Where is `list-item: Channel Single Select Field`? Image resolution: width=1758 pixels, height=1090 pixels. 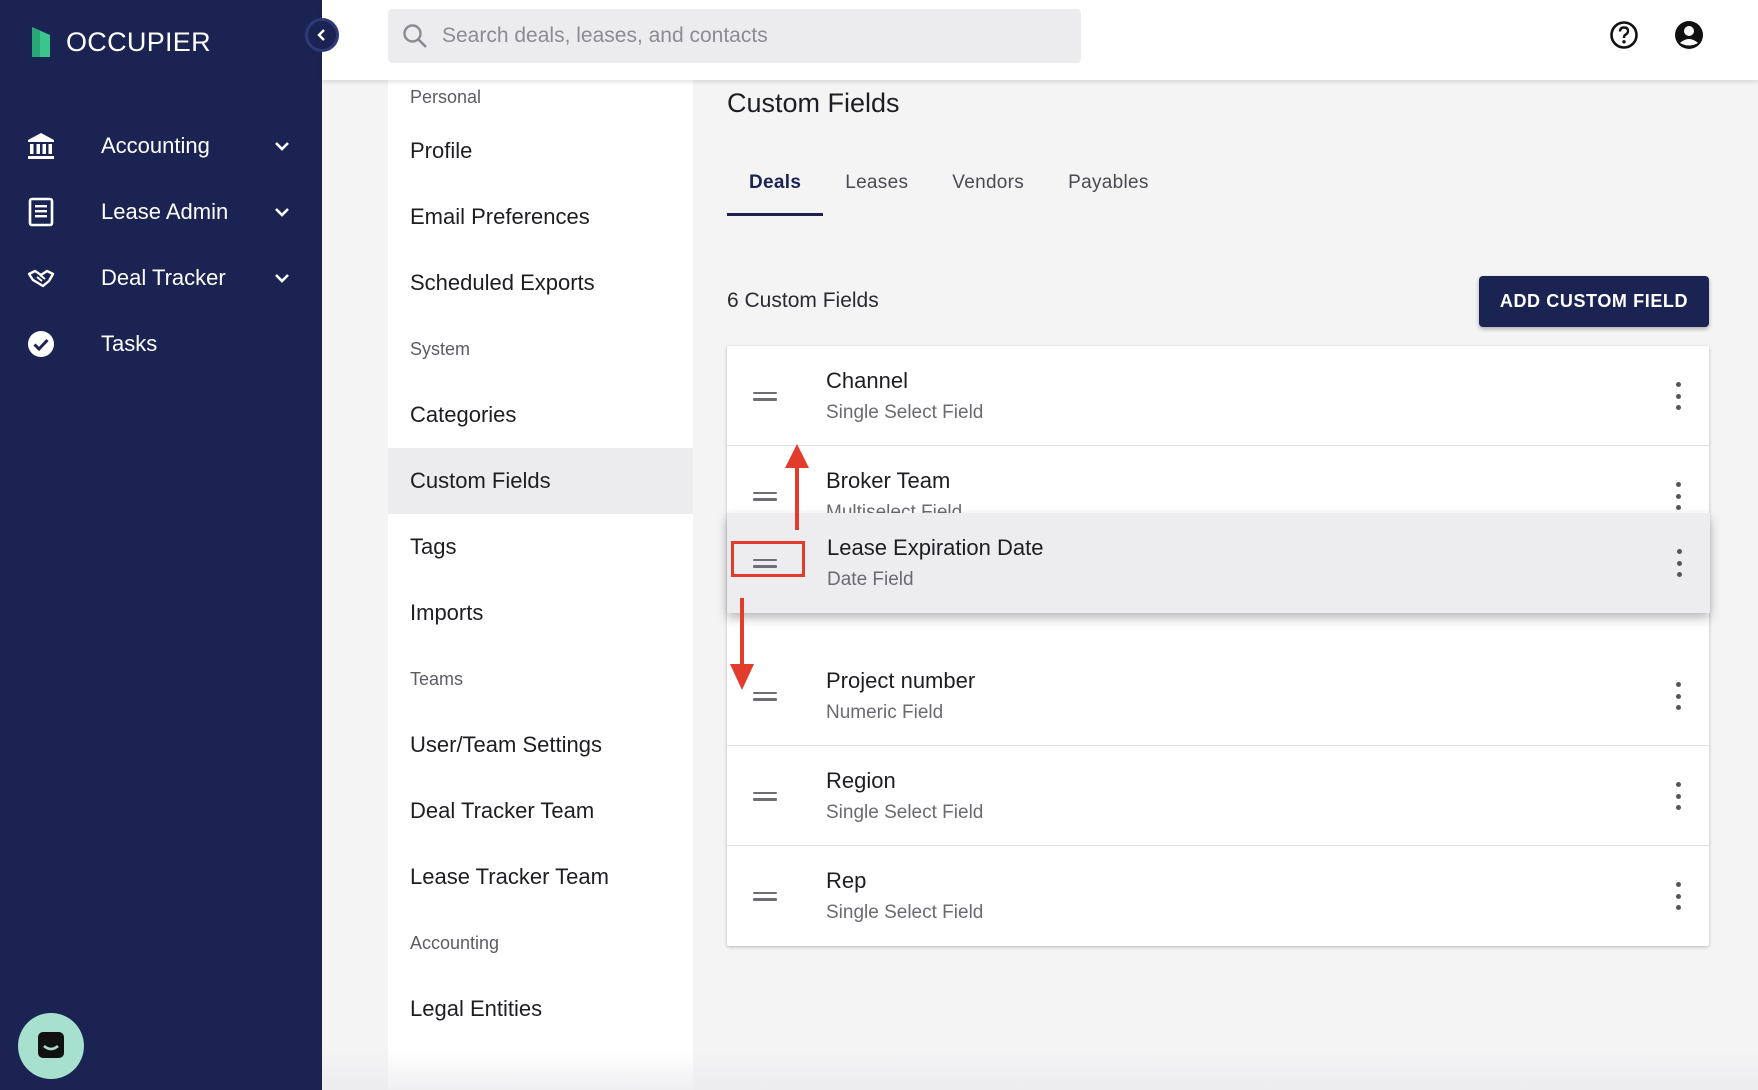
list-item: Channel Single Select Field is located at coordinates (1218, 396).